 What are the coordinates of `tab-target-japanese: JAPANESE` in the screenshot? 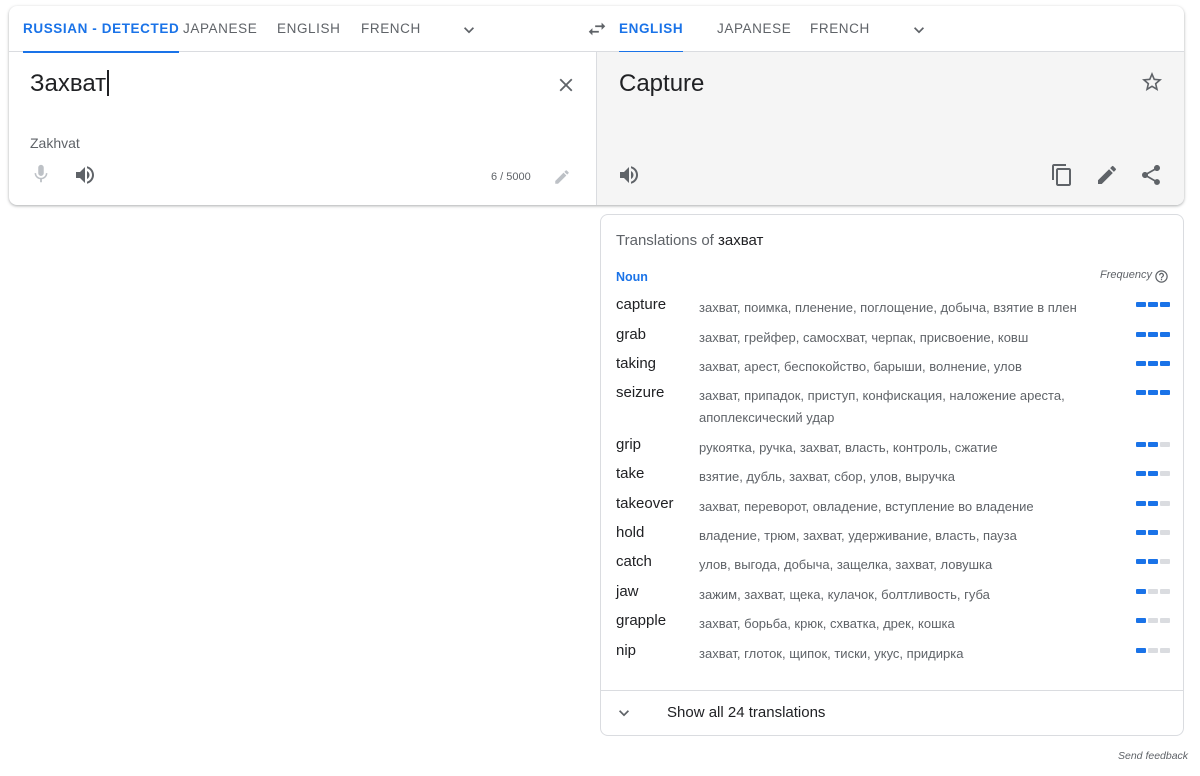 It's located at (754, 29).